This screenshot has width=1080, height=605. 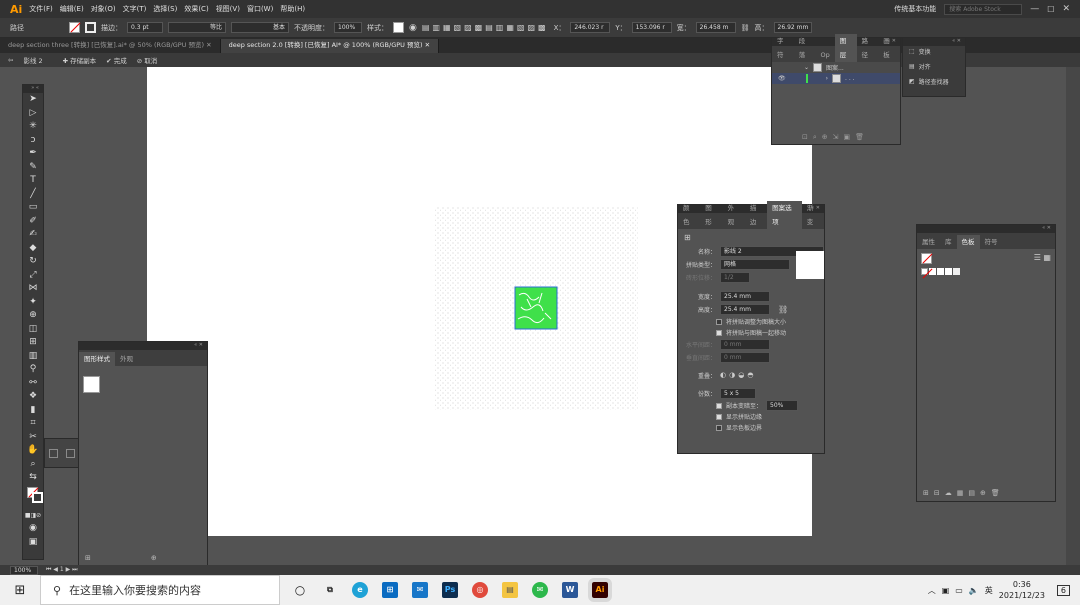 What do you see at coordinates (33, 330) in the screenshot?
I see `perspective-grid-icon: ◫` at bounding box center [33, 330].